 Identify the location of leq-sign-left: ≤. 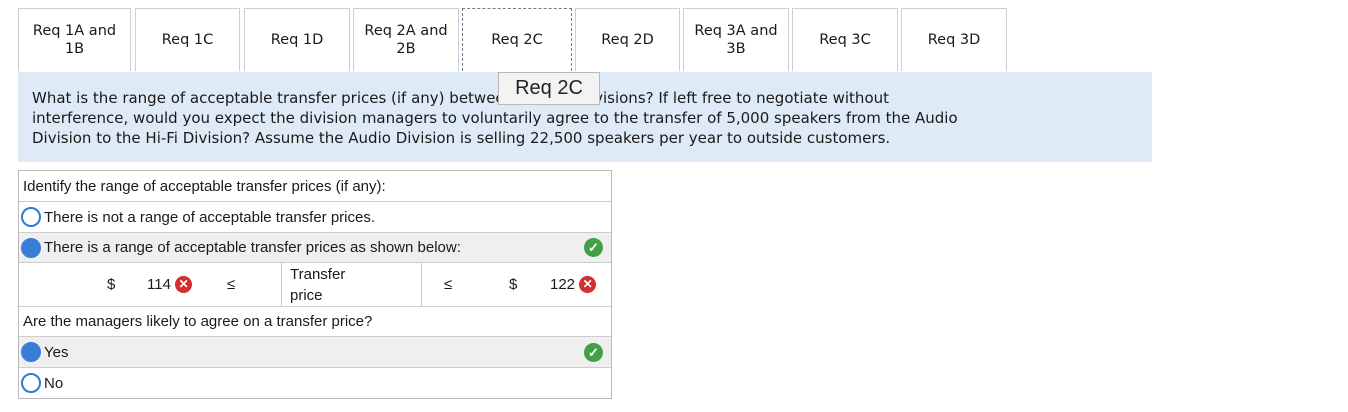
(231, 284).